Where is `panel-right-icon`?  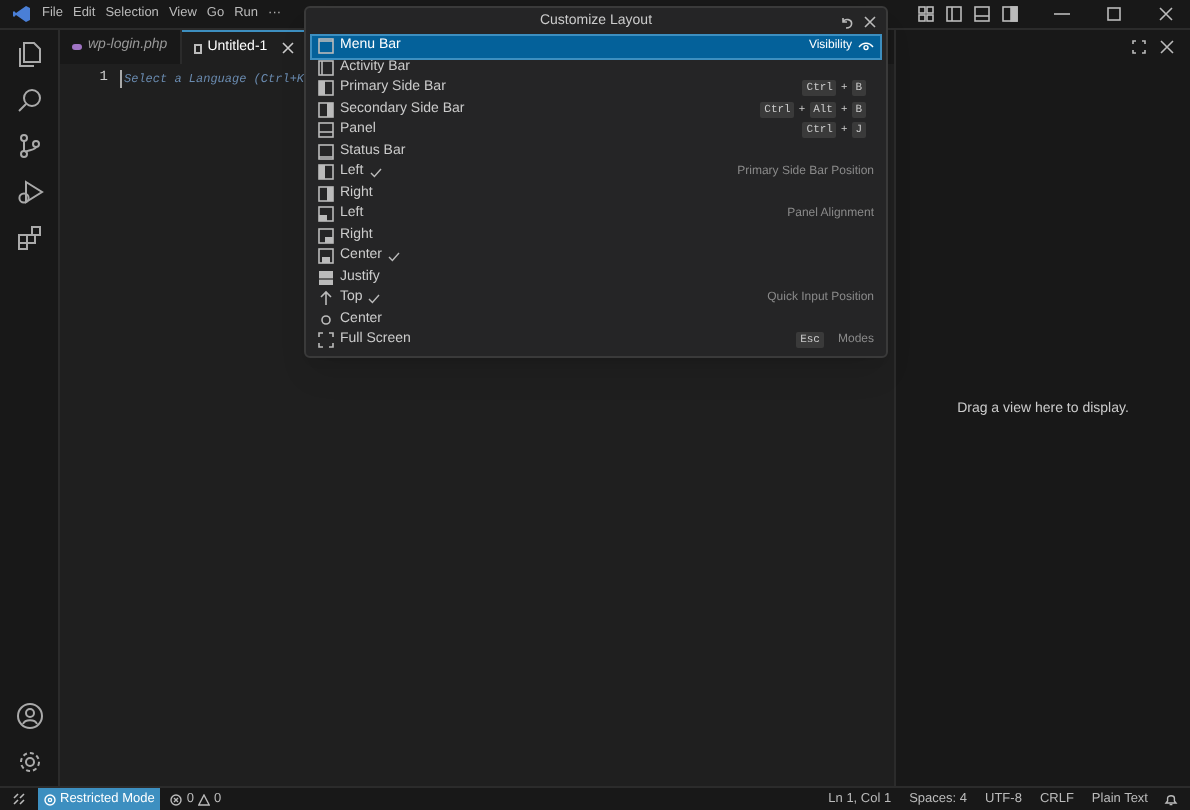 panel-right-icon is located at coordinates (326, 235).